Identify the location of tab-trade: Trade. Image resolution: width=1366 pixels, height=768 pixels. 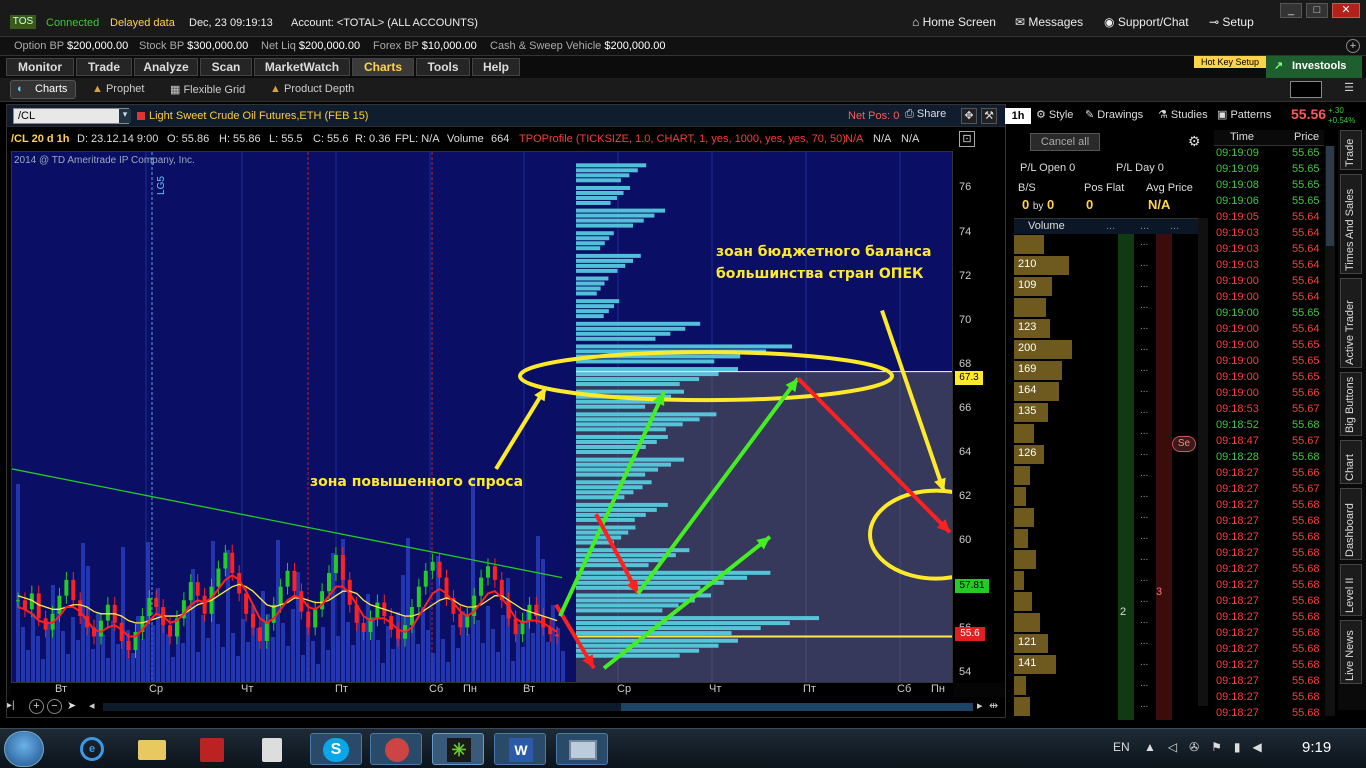
(104, 67).